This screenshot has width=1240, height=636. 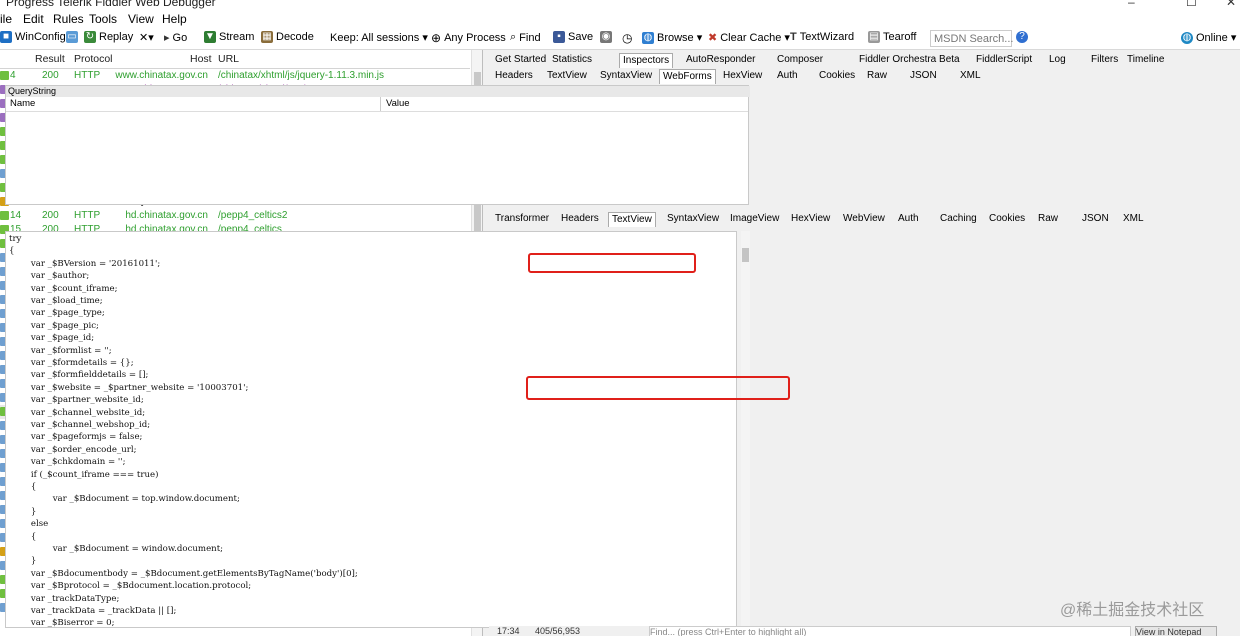 I want to click on crosshair-icon: ⊕, so click(x=436, y=38).